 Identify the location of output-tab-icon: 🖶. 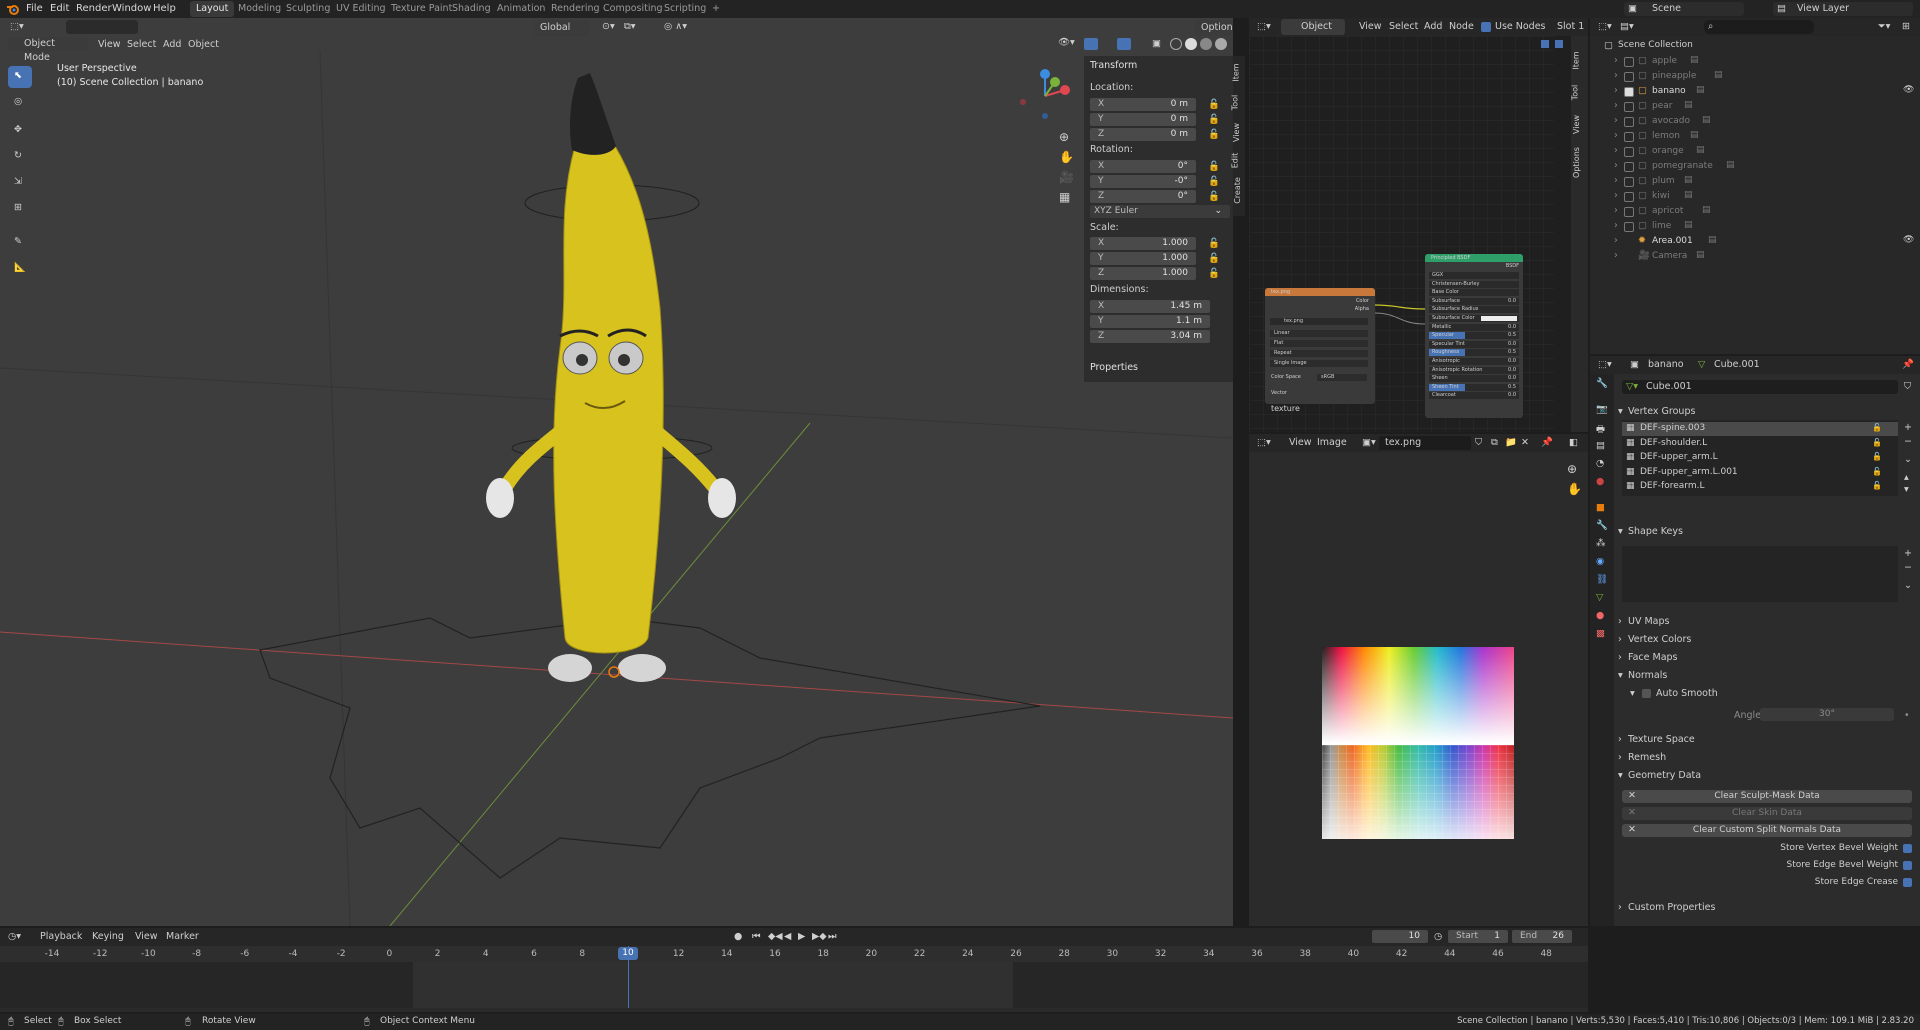
(1600, 430).